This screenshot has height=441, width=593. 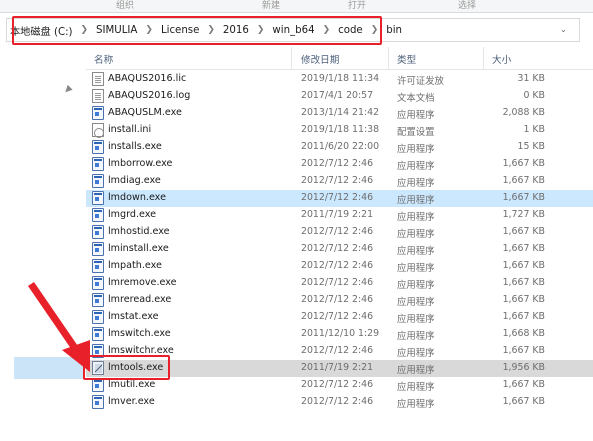 What do you see at coordinates (339, 283) in the screenshot?
I see `file-row: lmremove.exe 2012/7/12 2:46 应用程序 1,667 KB` at bounding box center [339, 283].